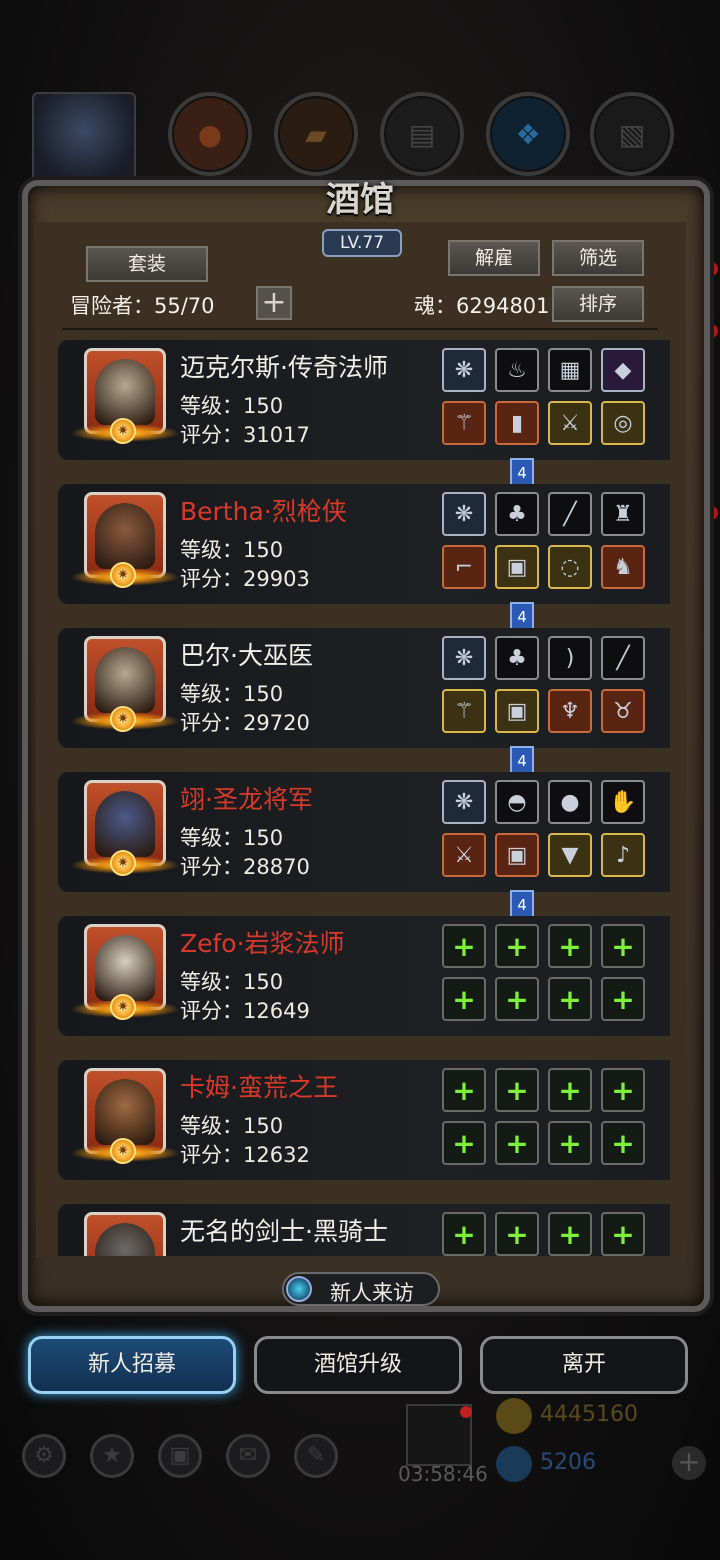 This screenshot has height=1560, width=720. Describe the element at coordinates (570, 370) in the screenshot. I see `scroll-icon: ▦` at that location.